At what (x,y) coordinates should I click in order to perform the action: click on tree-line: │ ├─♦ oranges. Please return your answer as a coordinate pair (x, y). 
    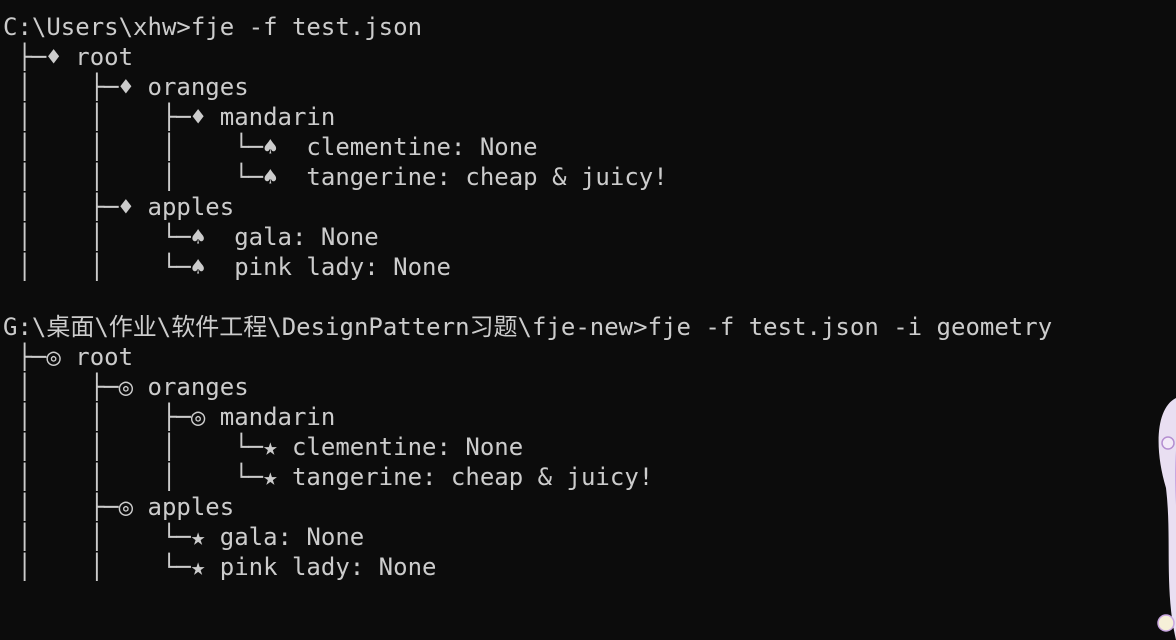
    Looking at the image, I should click on (126, 87).